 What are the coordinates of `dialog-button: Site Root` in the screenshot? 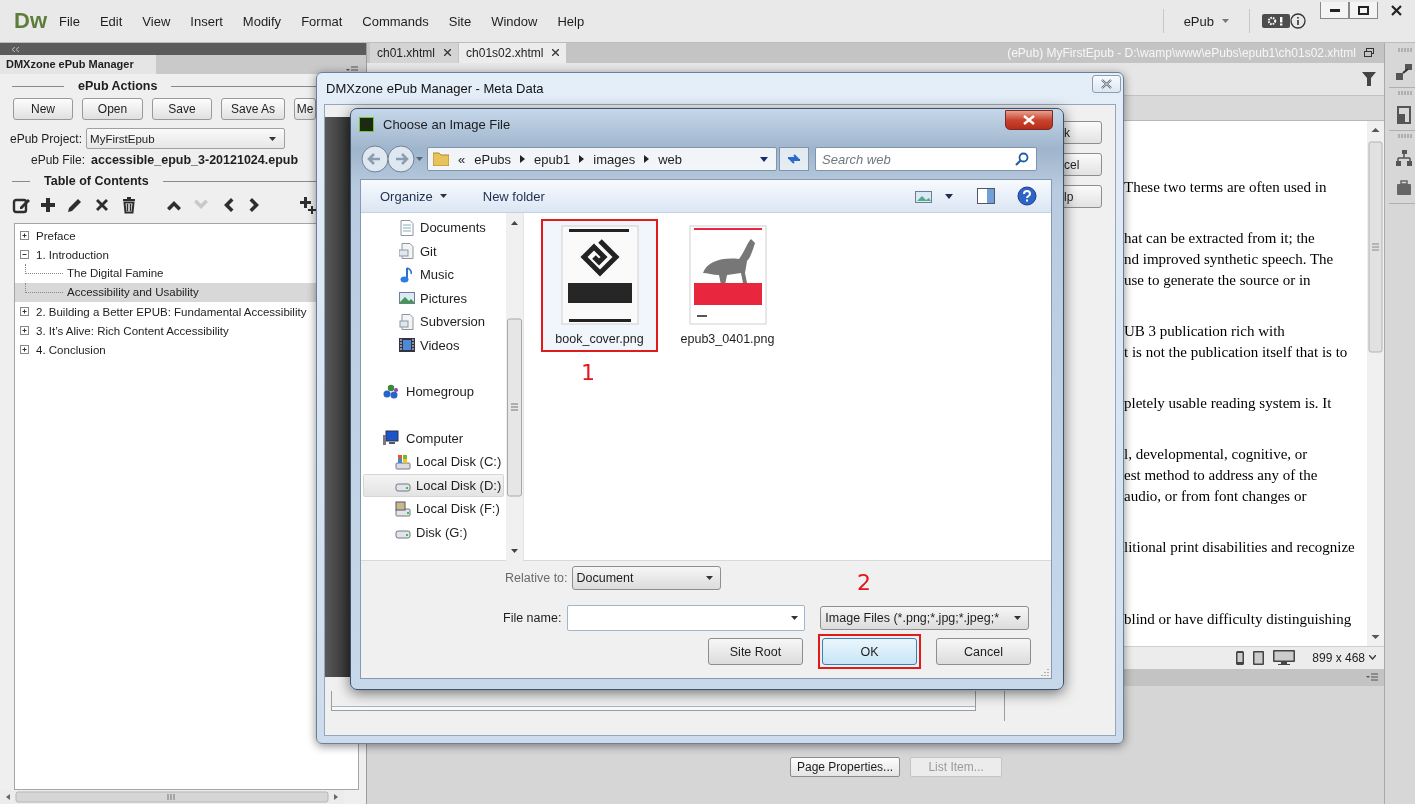 It's located at (755, 651).